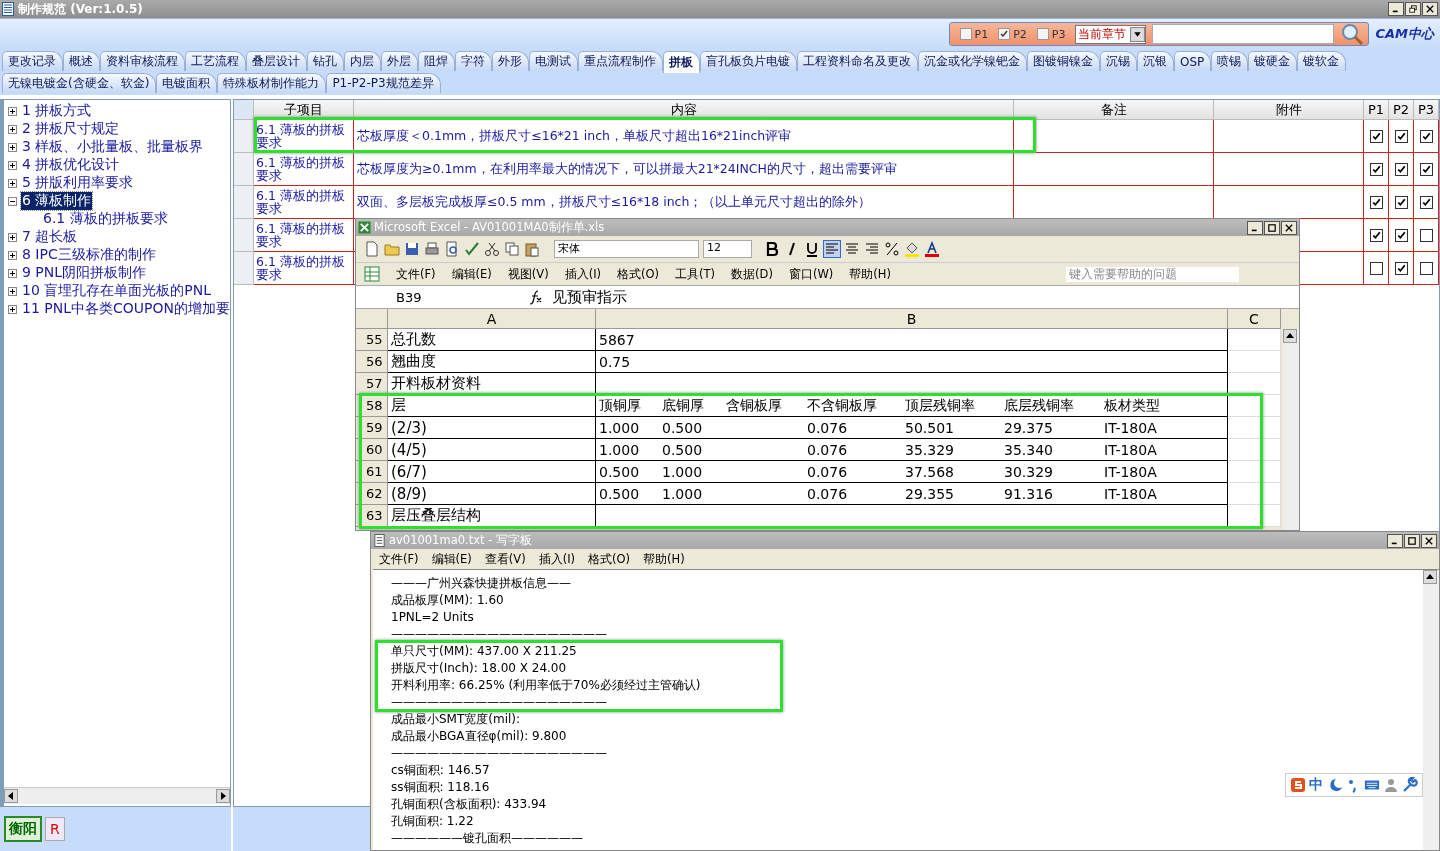 This screenshot has height=851, width=1440. Describe the element at coordinates (416, 274) in the screenshot. I see `menu-item: 文件(F)` at that location.